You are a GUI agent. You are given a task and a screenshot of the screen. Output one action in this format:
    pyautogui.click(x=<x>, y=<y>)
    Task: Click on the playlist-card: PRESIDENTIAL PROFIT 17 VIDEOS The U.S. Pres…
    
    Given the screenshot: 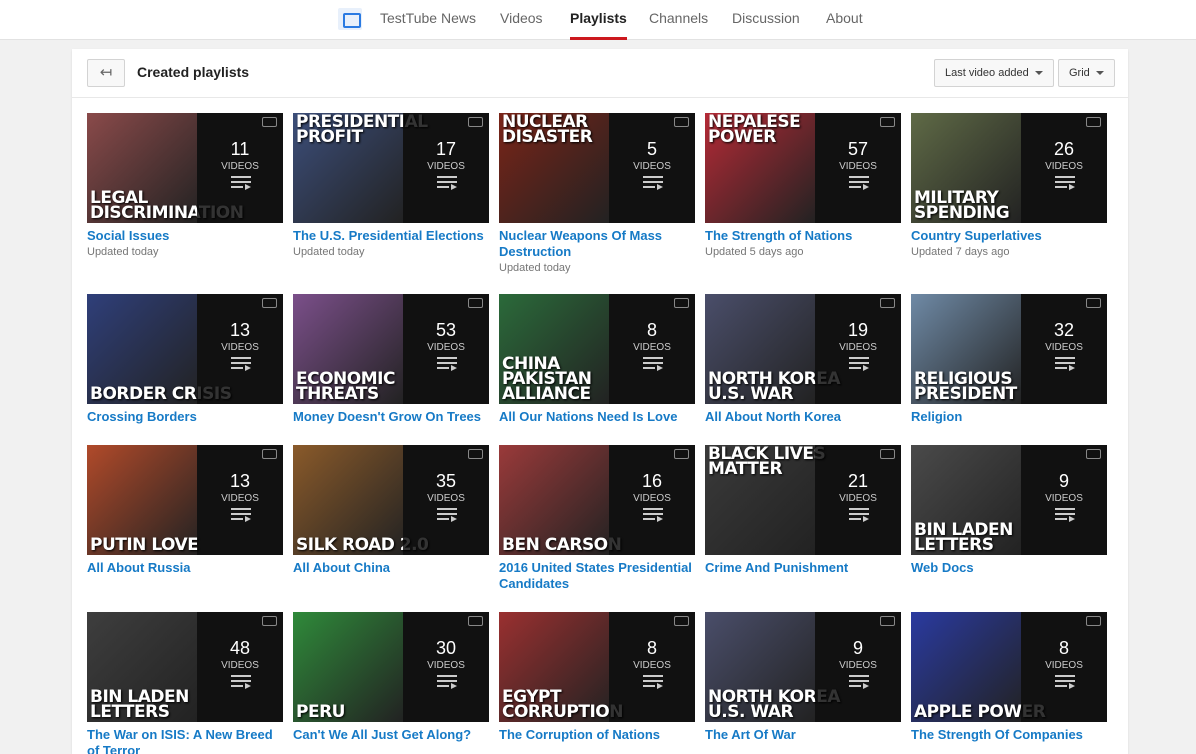 What is the action you would take?
    pyautogui.click(x=391, y=186)
    